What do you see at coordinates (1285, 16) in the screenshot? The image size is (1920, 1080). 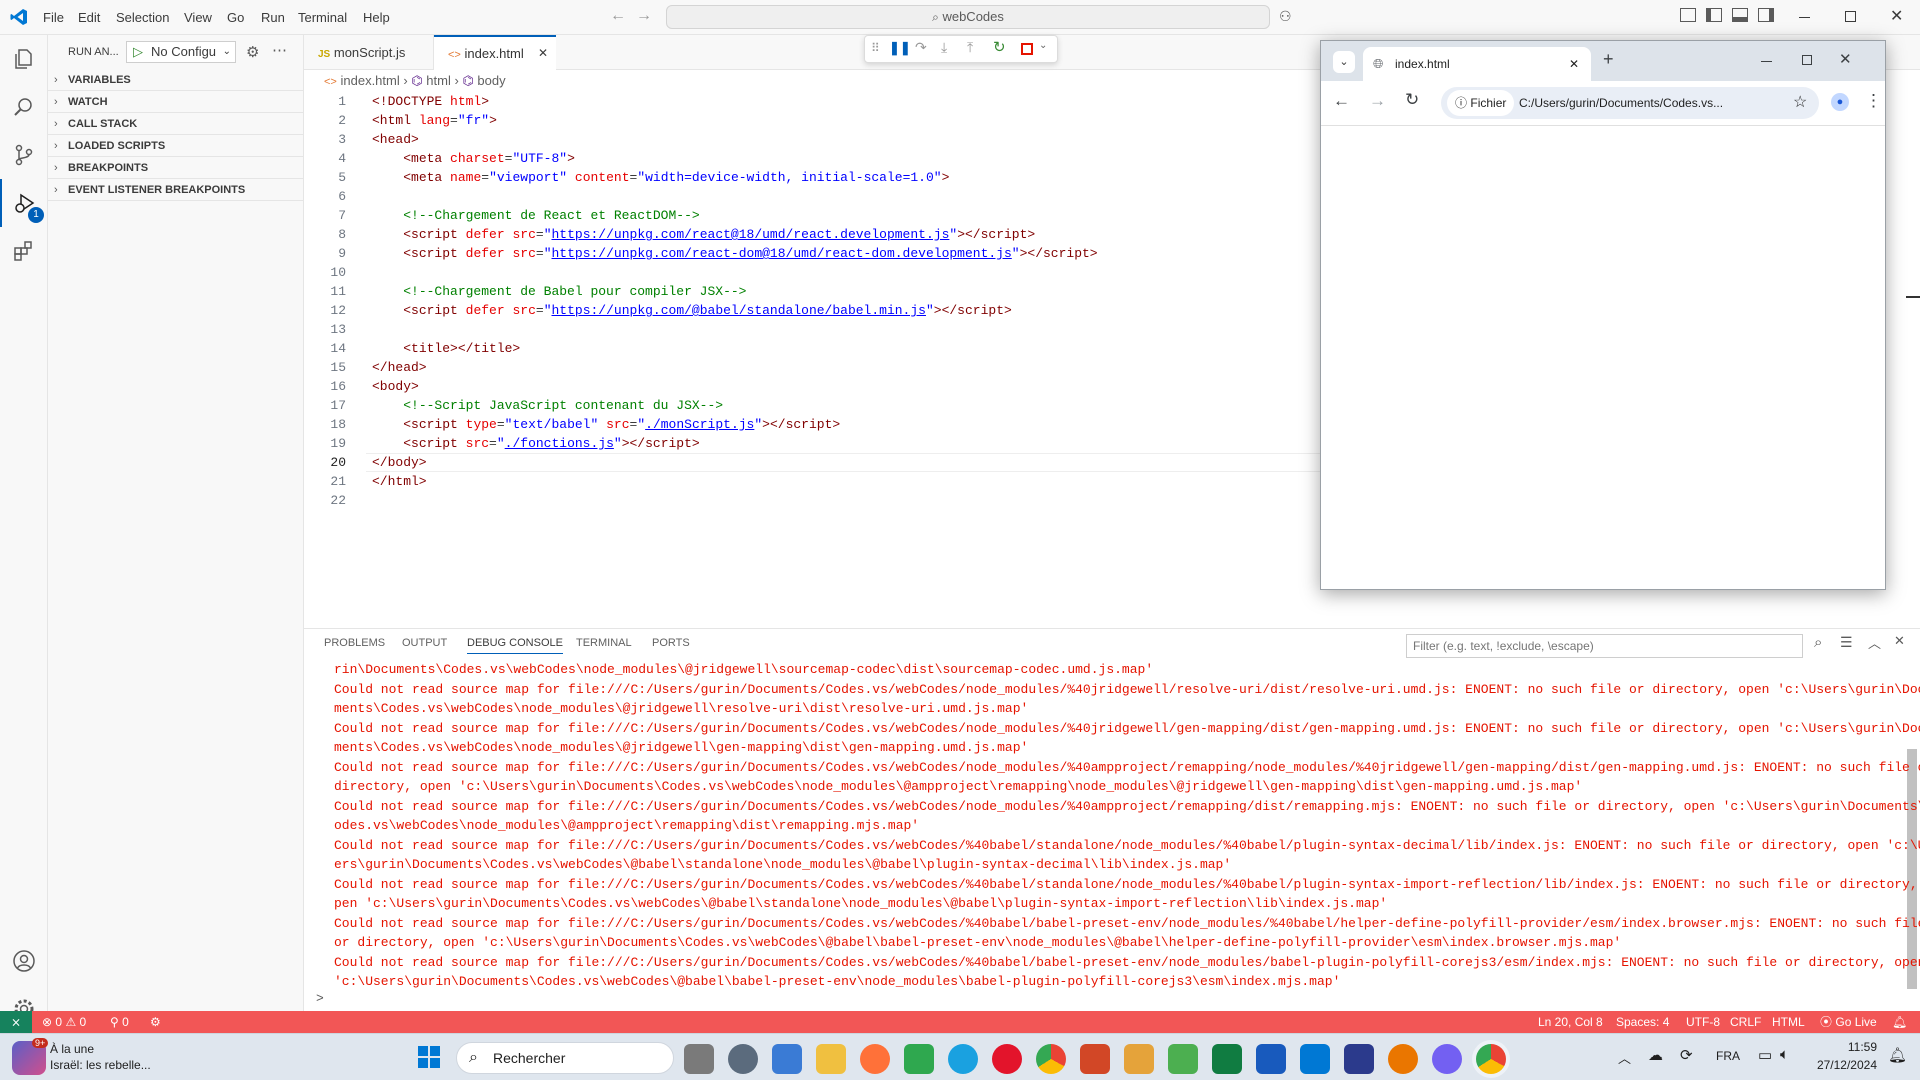 I see `copilot-icon: ⚇` at bounding box center [1285, 16].